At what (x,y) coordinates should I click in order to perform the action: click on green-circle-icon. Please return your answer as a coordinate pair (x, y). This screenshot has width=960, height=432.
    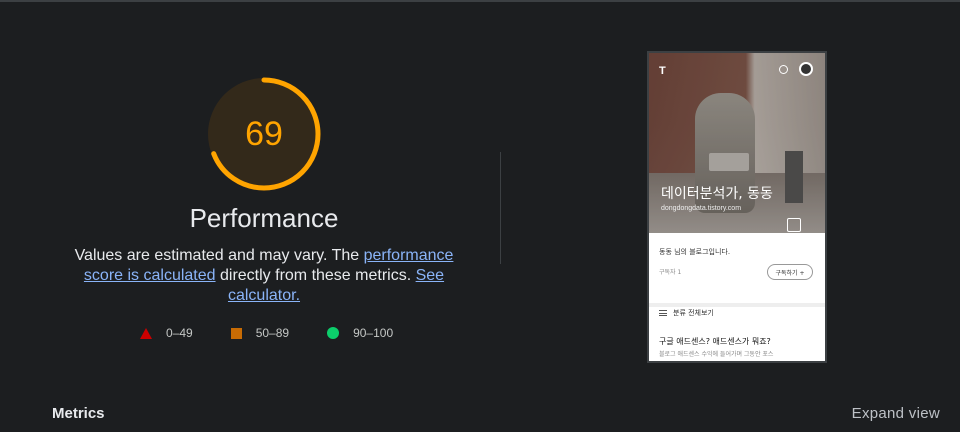
    Looking at the image, I should click on (333, 333).